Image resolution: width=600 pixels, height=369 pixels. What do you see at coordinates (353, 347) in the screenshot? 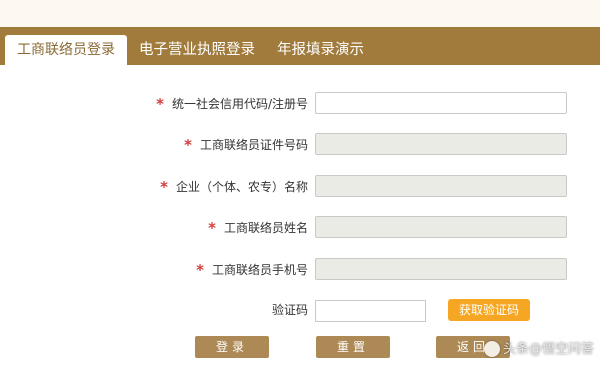
I see `reset-button: 重置` at bounding box center [353, 347].